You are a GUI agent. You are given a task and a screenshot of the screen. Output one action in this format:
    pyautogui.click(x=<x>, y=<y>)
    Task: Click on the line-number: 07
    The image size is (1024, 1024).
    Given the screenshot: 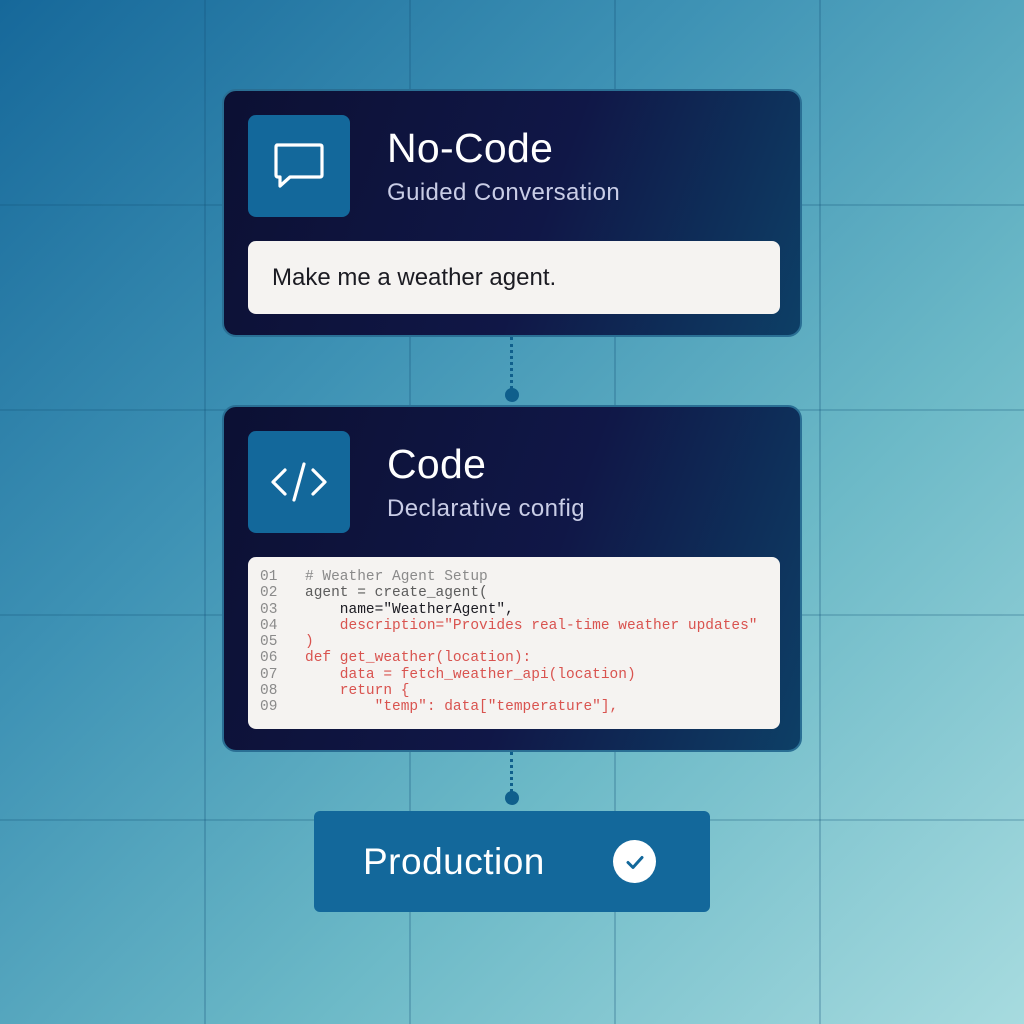 What is the action you would take?
    pyautogui.click(x=269, y=674)
    